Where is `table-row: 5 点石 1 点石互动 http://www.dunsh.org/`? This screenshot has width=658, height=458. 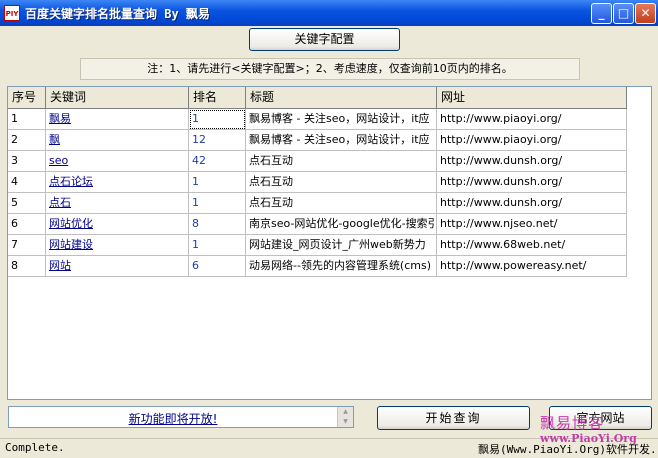 table-row: 5 点石 1 点石互动 http://www.dunsh.org/ is located at coordinates (317, 203).